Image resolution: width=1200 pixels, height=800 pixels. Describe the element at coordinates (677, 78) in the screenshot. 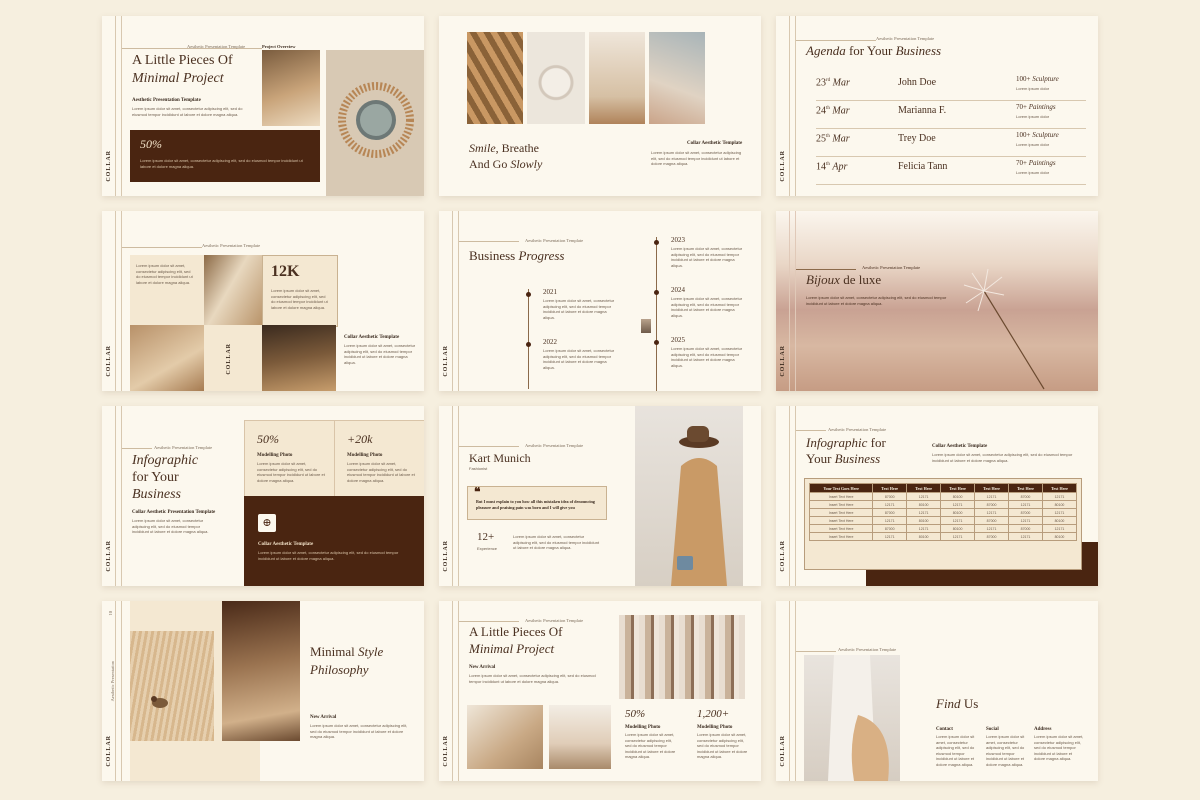

I see `hand-photo` at that location.